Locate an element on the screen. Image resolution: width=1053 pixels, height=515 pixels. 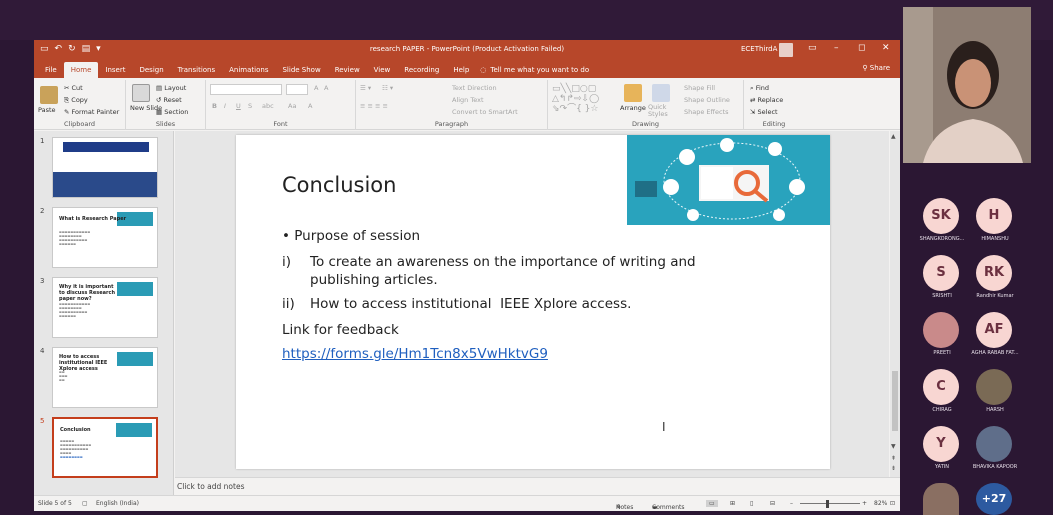
fit-to-window-icon: ⊡ is located at coordinates (892, 503).